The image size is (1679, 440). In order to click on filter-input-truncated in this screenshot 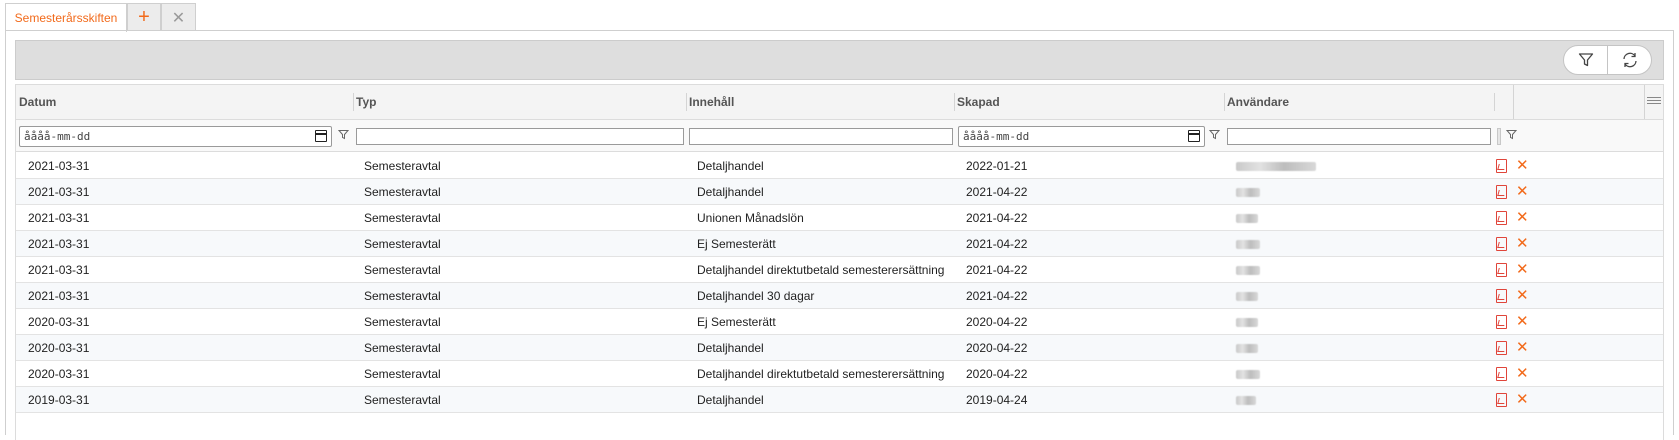, I will do `click(1499, 136)`.